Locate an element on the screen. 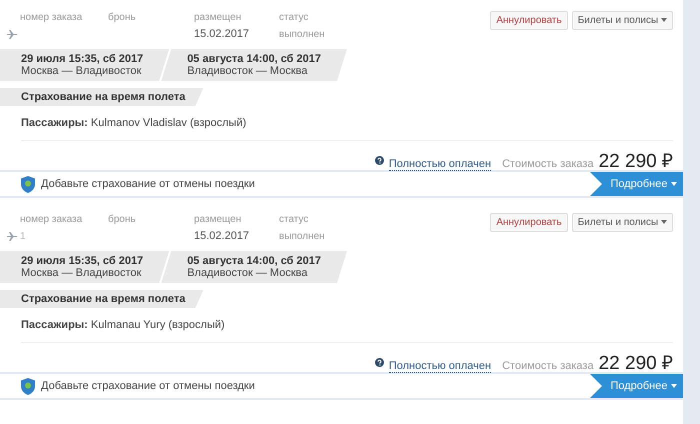  passengers-text: Пассажиры: Kulmanov Vladislav (взрослый) is located at coordinates (347, 129).